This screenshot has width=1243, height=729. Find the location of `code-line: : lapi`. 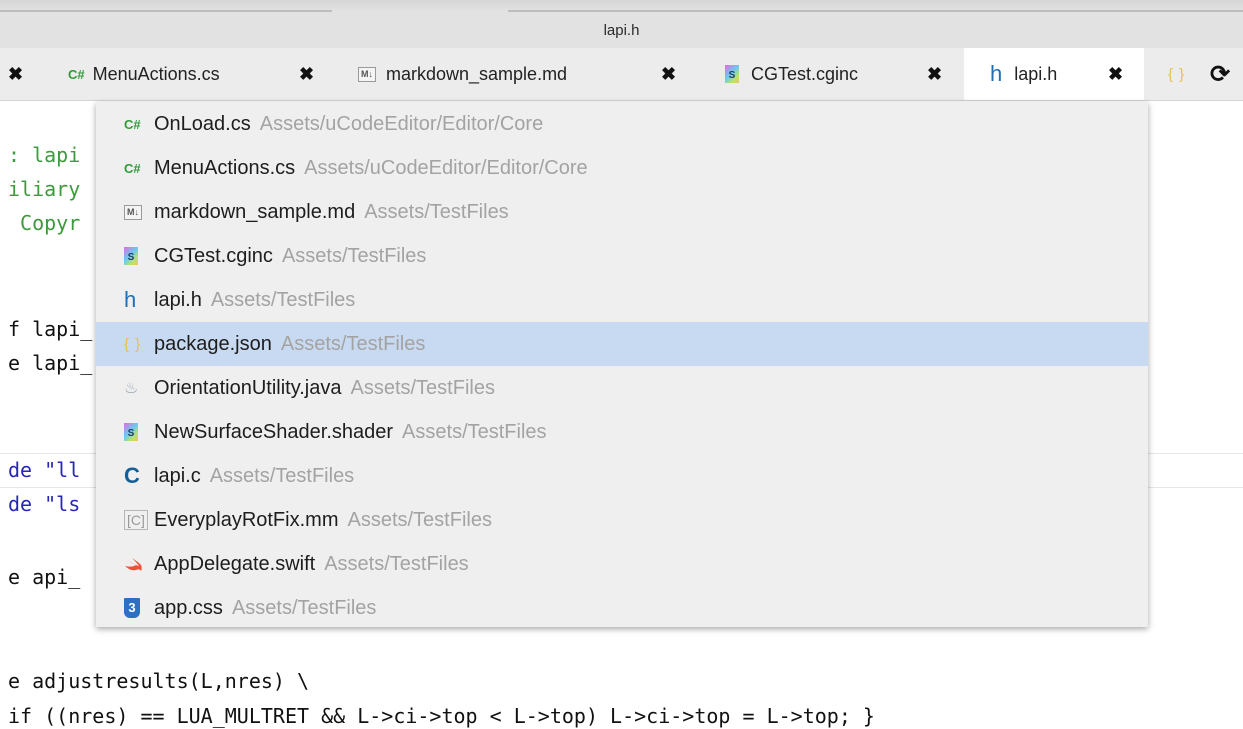

code-line: : lapi is located at coordinates (44, 155).